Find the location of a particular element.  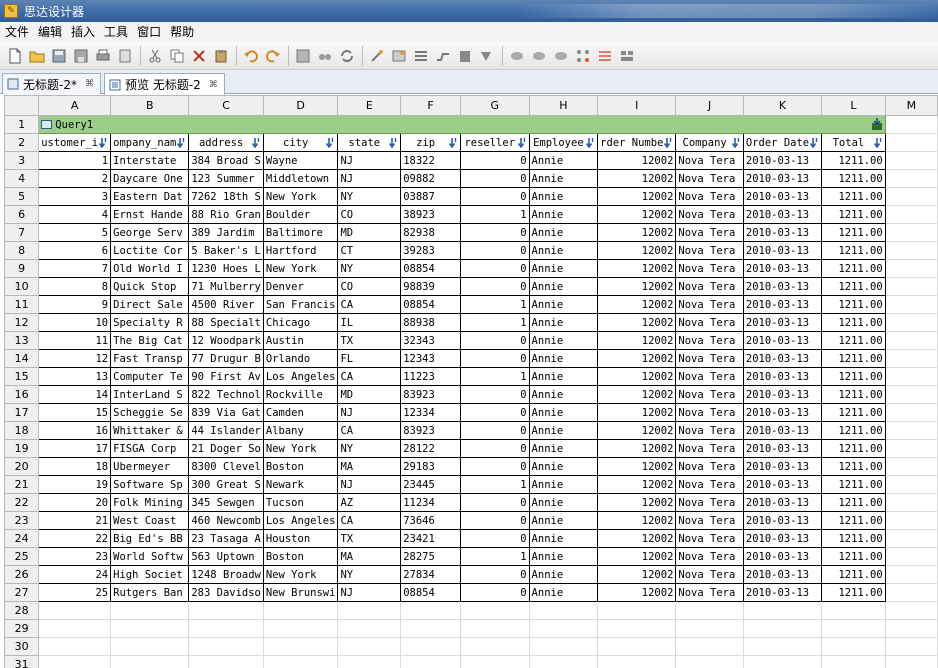

grid-dots-icon is located at coordinates (583, 56).